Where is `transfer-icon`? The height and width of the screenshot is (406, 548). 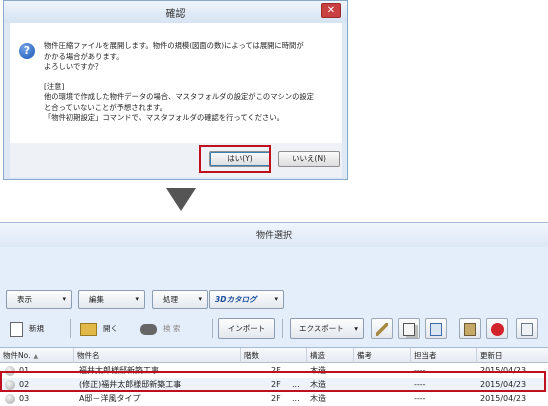
transfer-icon is located at coordinates (436, 329).